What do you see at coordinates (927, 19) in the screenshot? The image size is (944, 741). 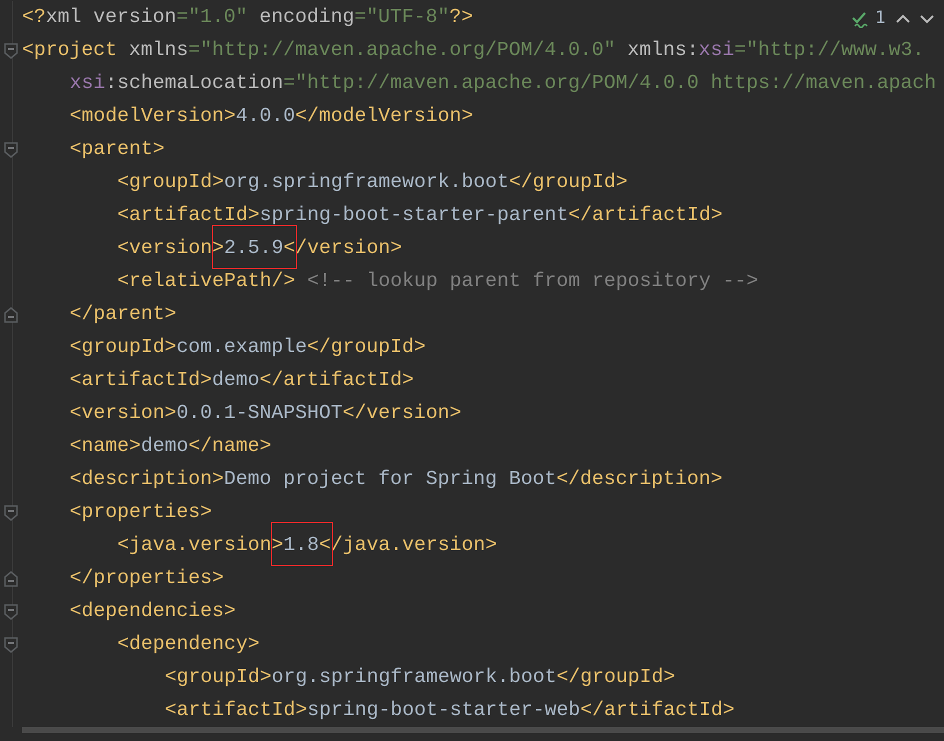 I see `chevron-down-icon` at bounding box center [927, 19].